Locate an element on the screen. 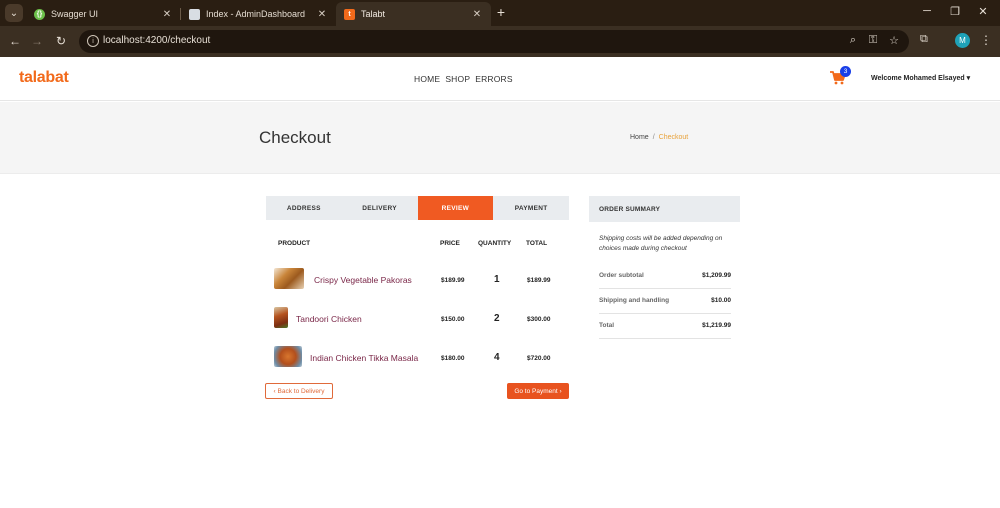 The width and height of the screenshot is (1000, 508). nav-shop: SHOP is located at coordinates (457, 79).